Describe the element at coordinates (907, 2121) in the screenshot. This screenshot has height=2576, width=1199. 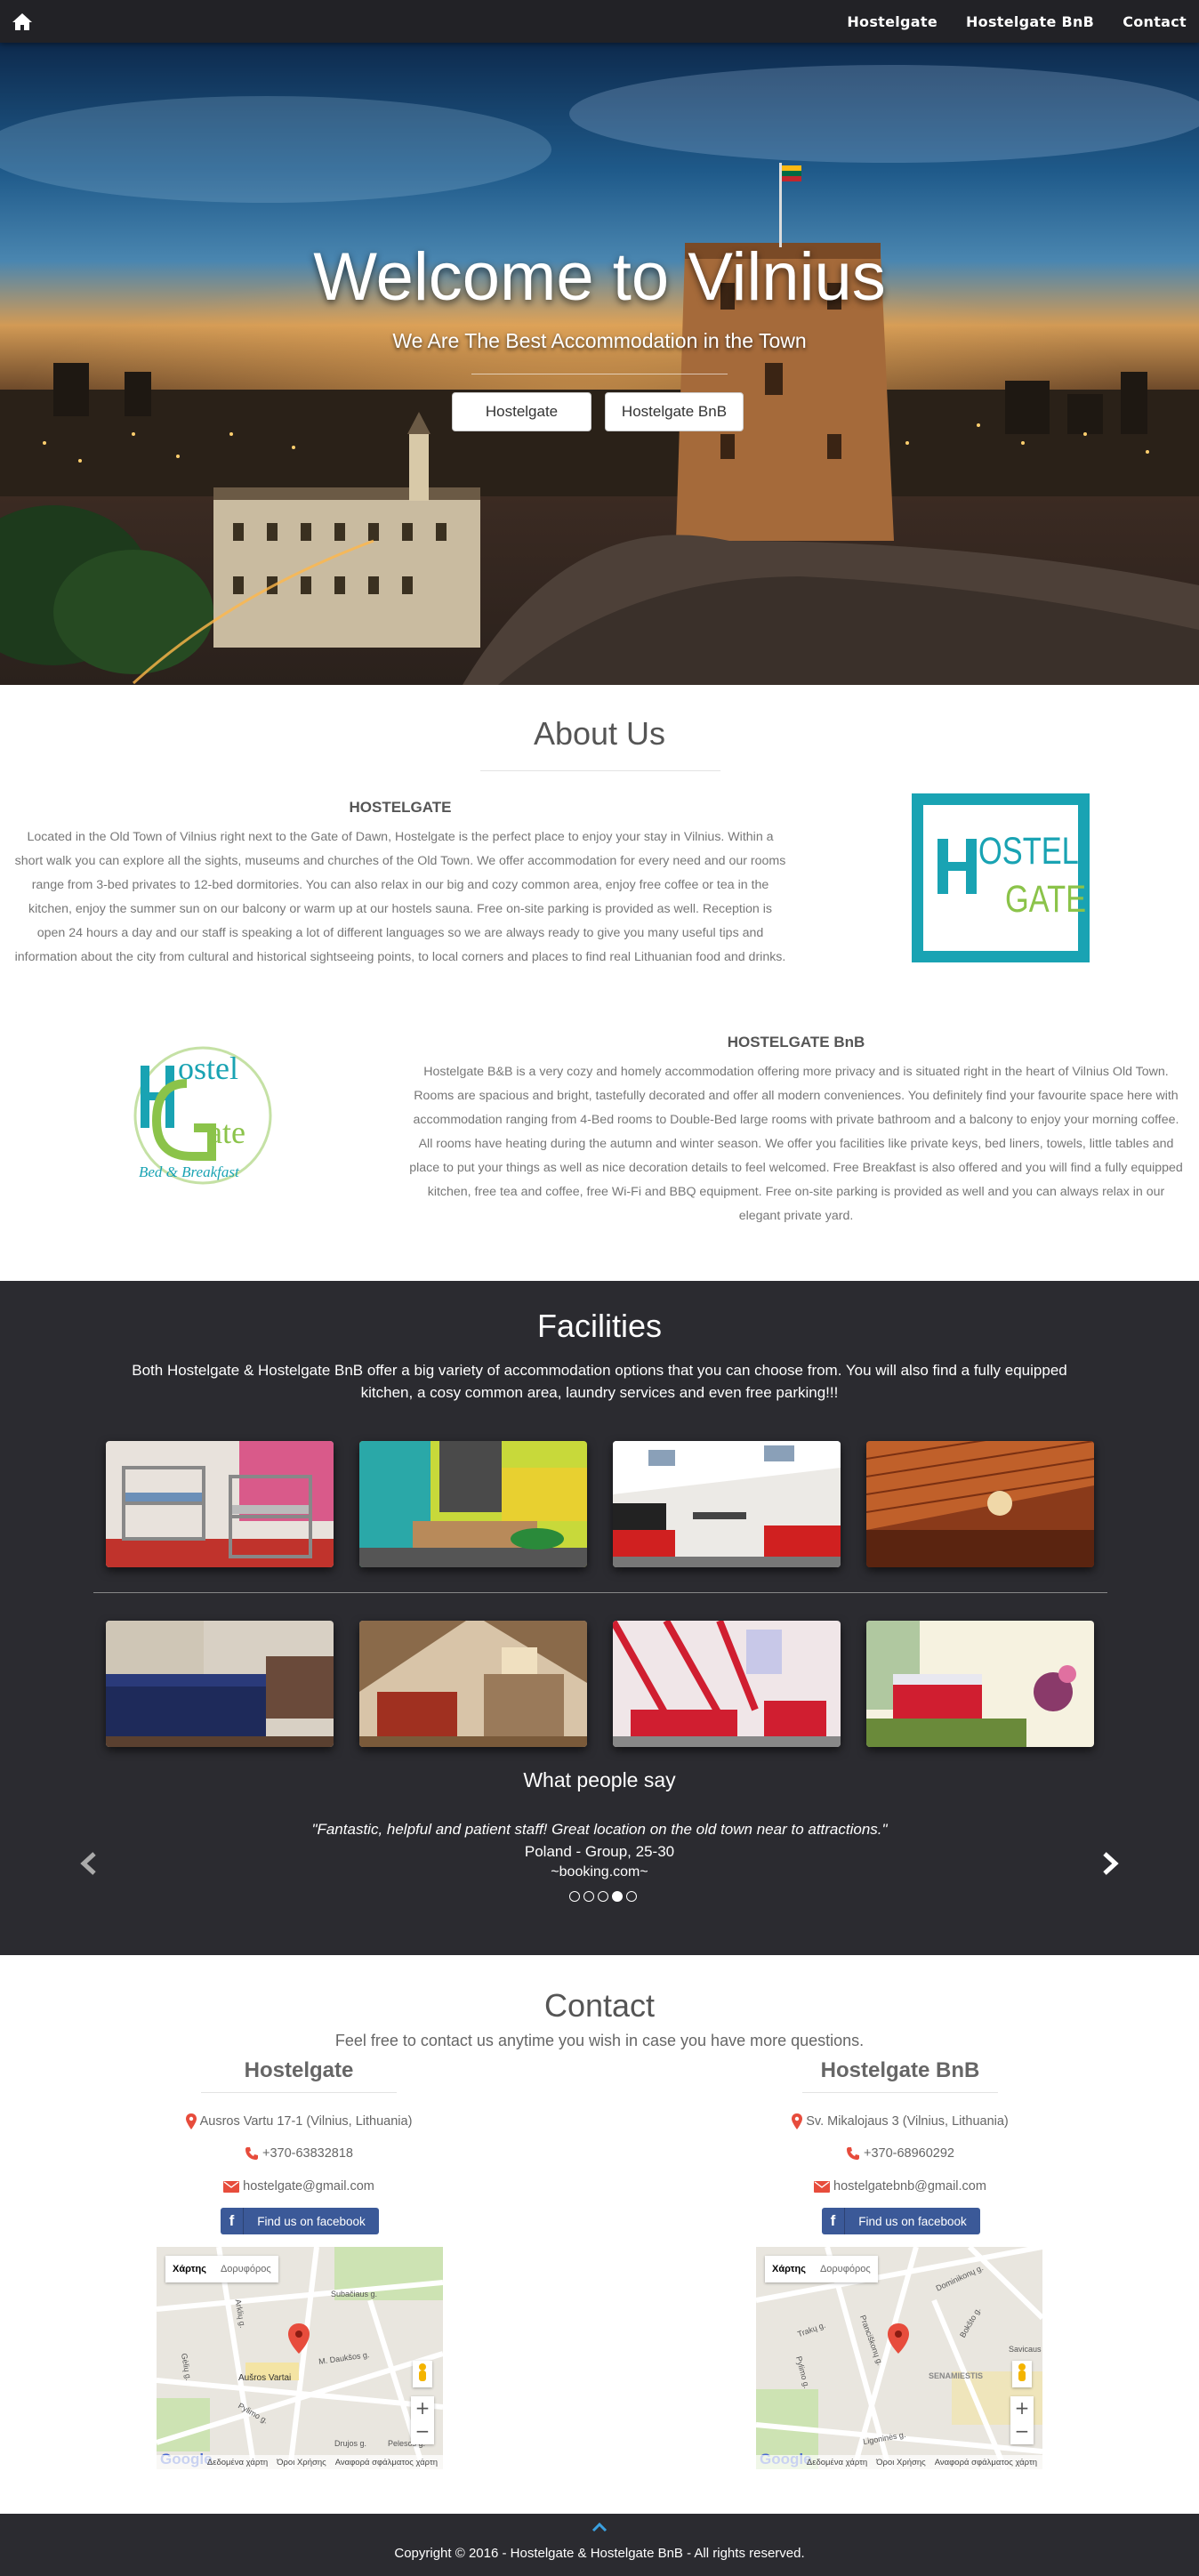
I see `contact-bnb-address: Sv. Mikalojaus 3 (Vilnius, Lithuania)` at that location.